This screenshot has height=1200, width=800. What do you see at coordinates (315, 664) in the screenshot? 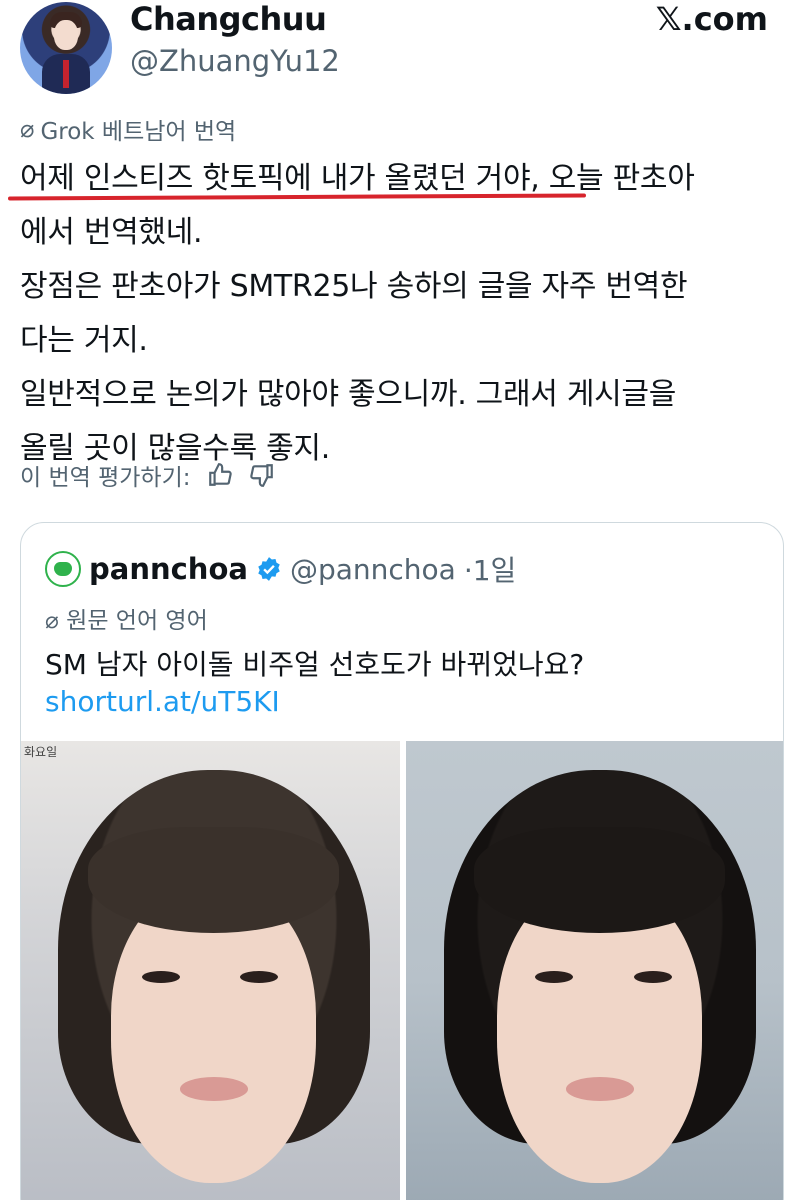
I see `quote-text: SM 남자 아이돌 비주얼 선호도가 바뀌었나요?` at bounding box center [315, 664].